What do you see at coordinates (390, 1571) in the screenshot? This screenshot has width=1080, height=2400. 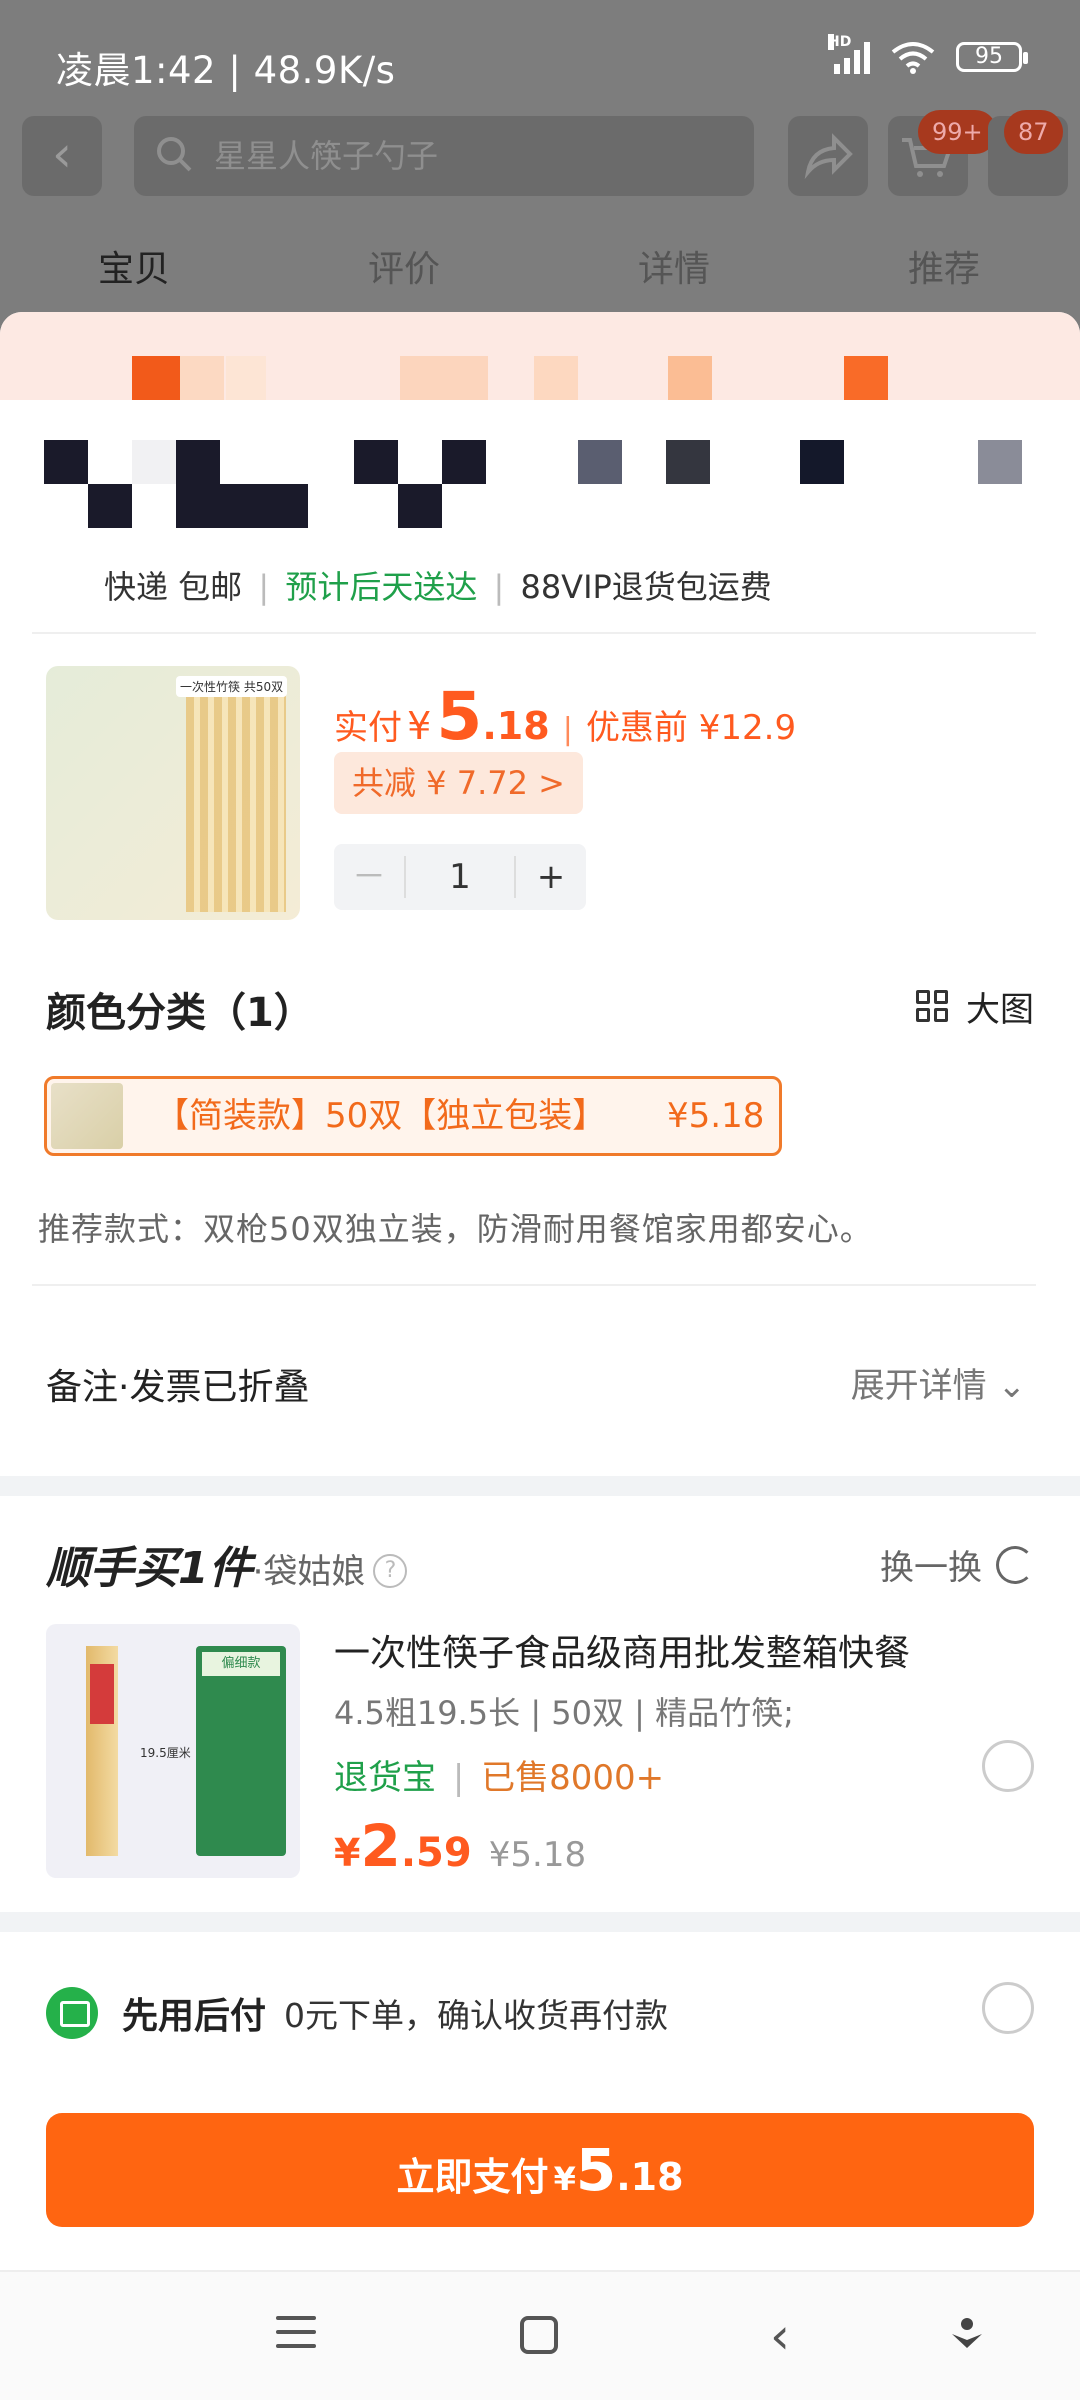 I see `help-icon: ?` at bounding box center [390, 1571].